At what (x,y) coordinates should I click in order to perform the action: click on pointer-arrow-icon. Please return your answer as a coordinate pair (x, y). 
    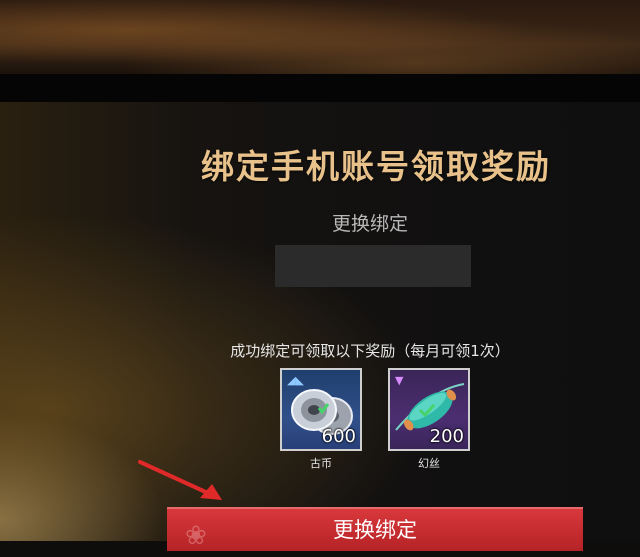
    Looking at the image, I should click on (180, 480).